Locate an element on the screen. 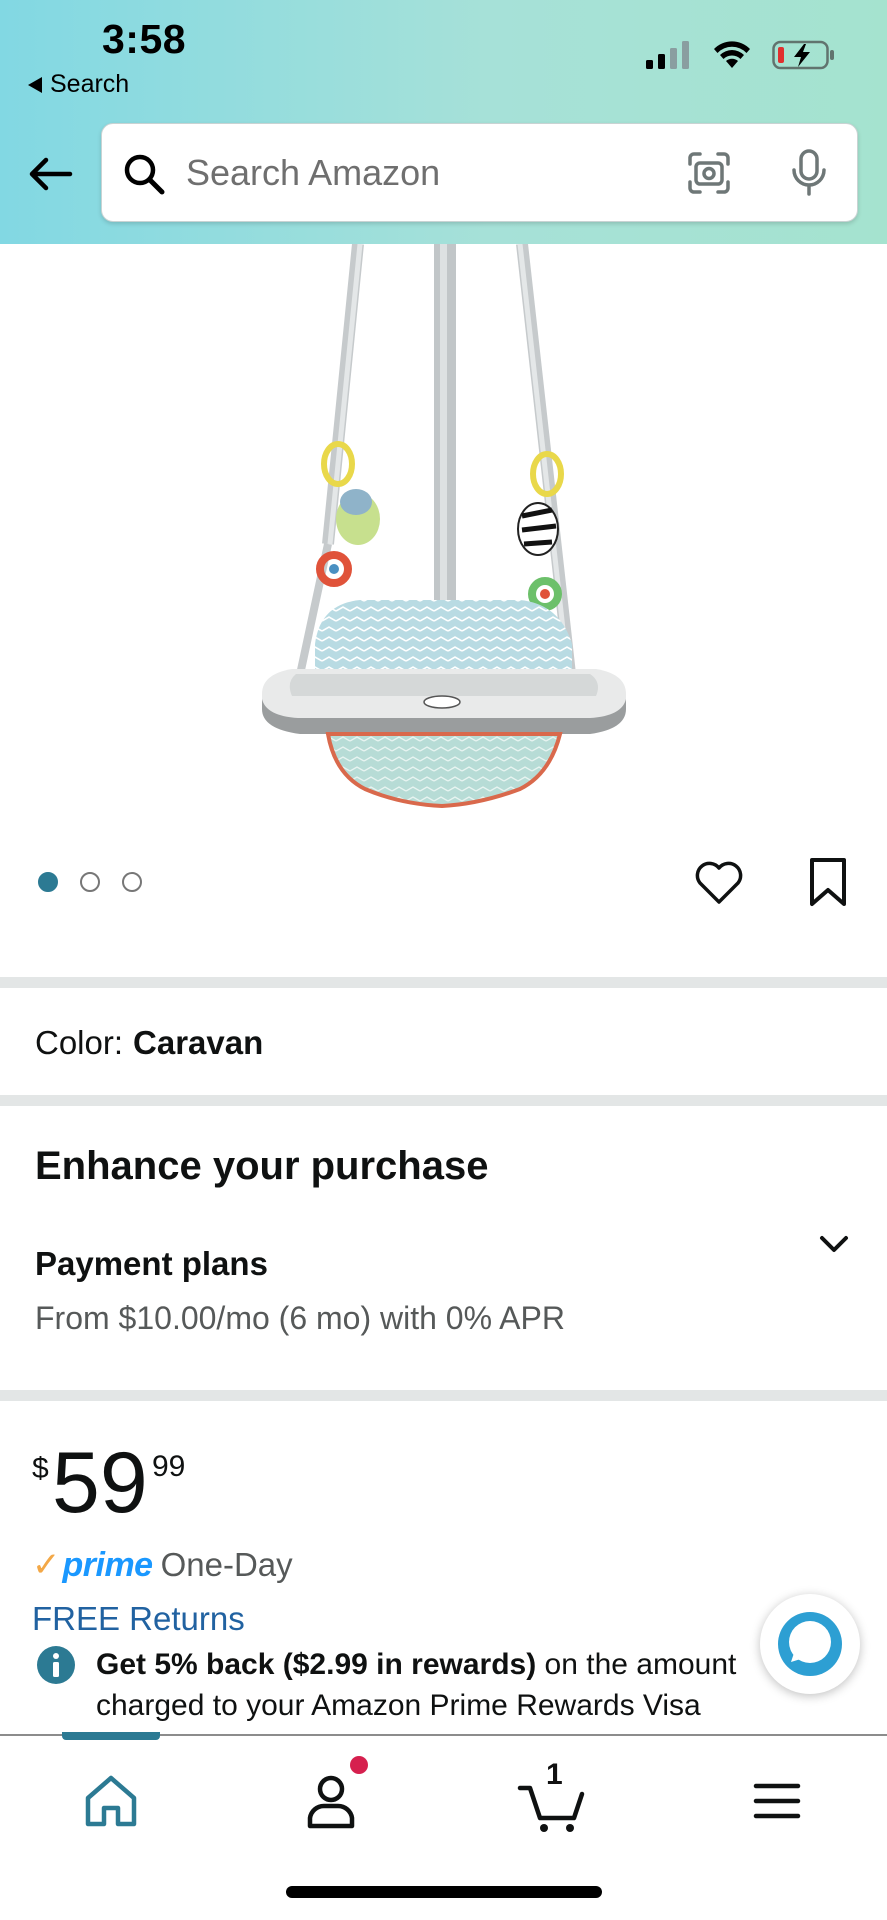  status-back-link: Search is located at coordinates (78, 84).